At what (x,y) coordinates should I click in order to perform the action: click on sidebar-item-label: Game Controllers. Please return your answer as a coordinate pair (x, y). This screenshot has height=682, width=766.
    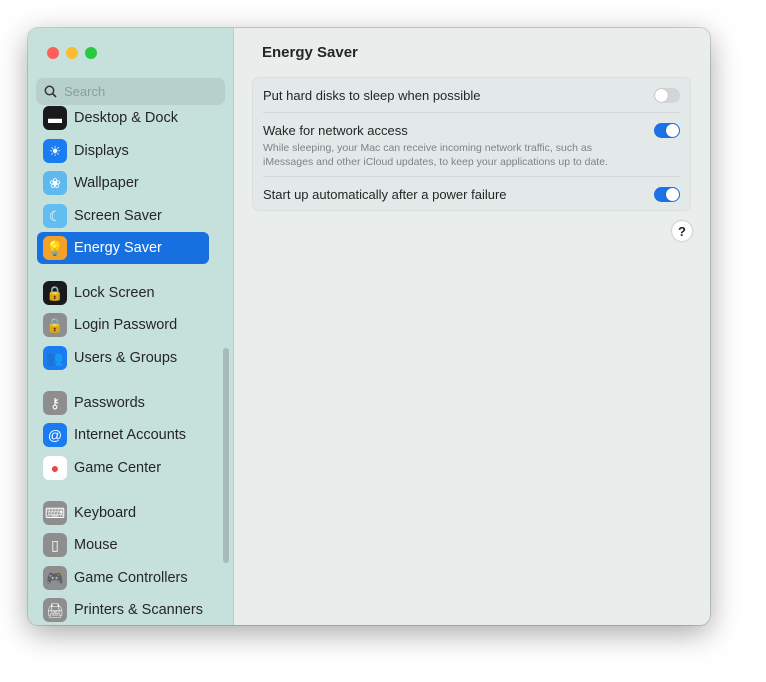
    Looking at the image, I should click on (131, 578).